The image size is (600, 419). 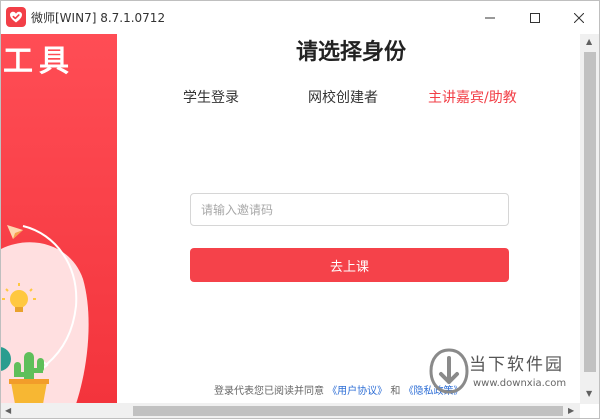 What do you see at coordinates (357, 391) in the screenshot?
I see `user-agreement-link: 《用户协议》` at bounding box center [357, 391].